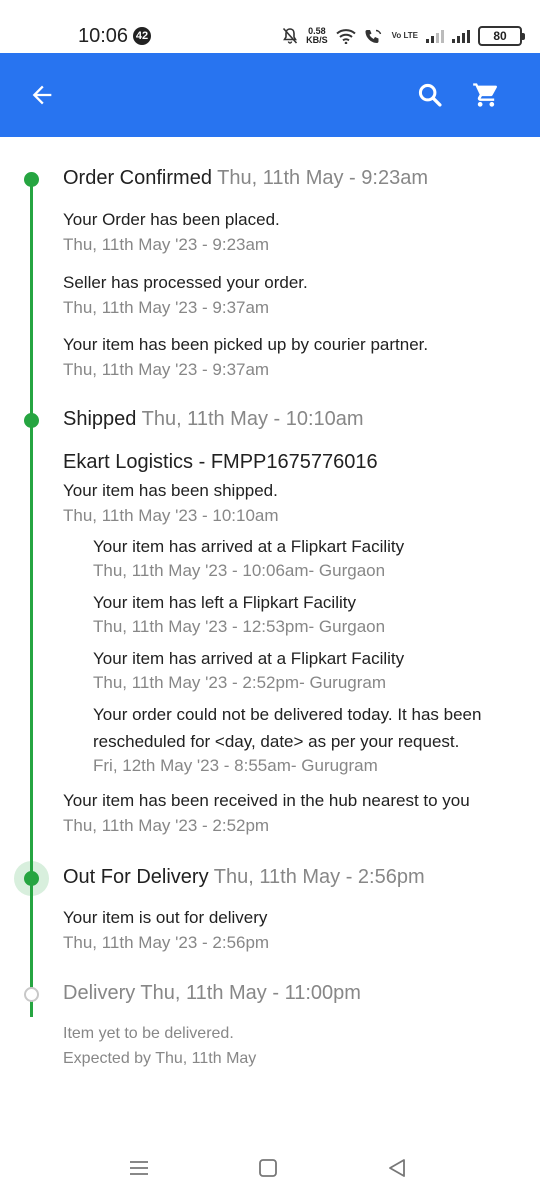 Image resolution: width=540 pixels, height=1200 pixels. I want to click on stage-date: Thu, 11th May - 10:10am, so click(252, 419).